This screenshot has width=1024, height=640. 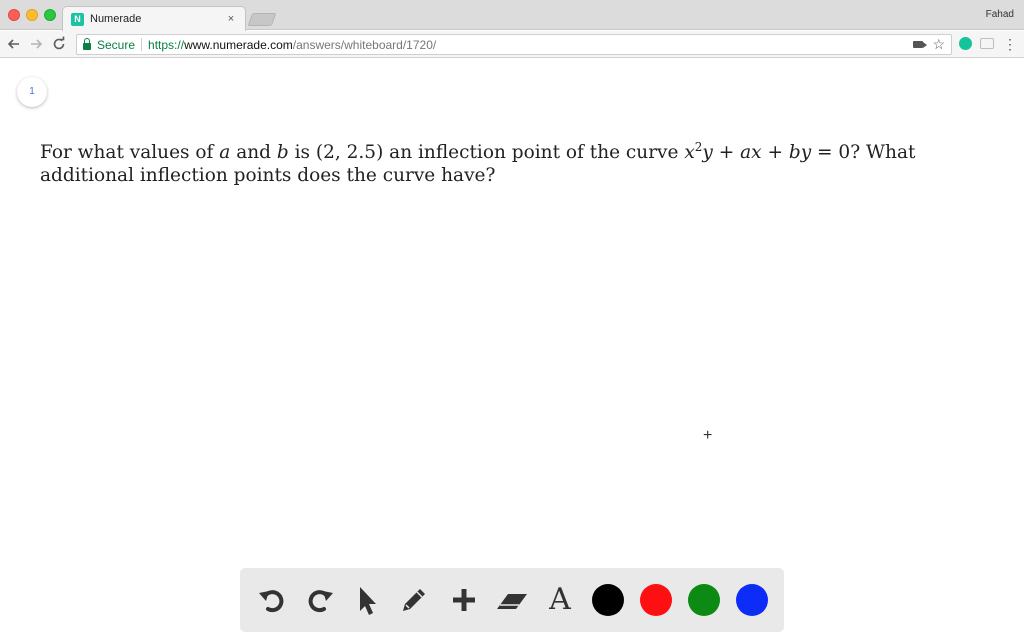 What do you see at coordinates (116, 19) in the screenshot?
I see `tab-title: Numerade` at bounding box center [116, 19].